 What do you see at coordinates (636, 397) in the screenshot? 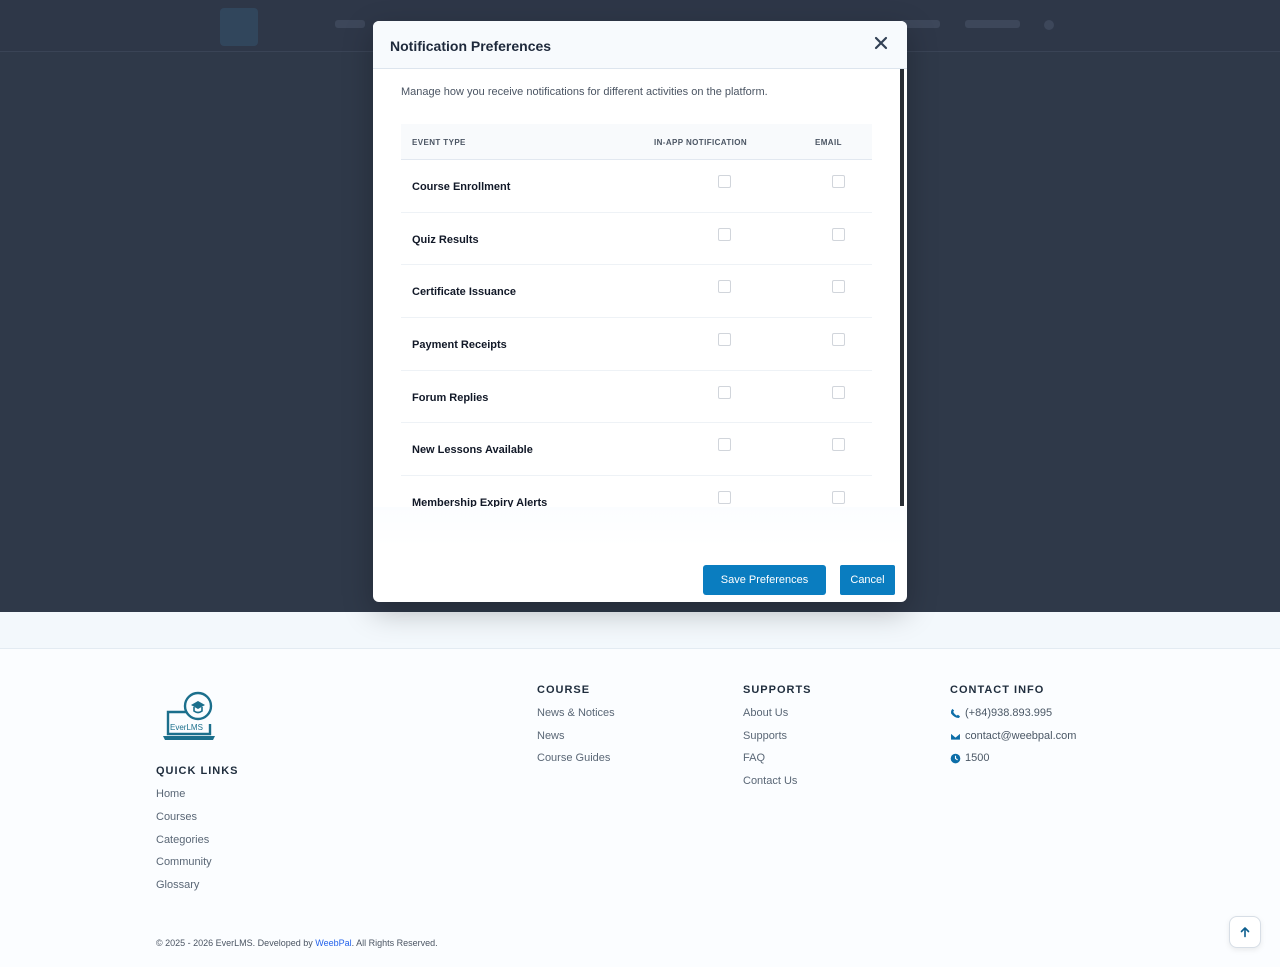
I see `table-row: Forum Replies` at bounding box center [636, 397].